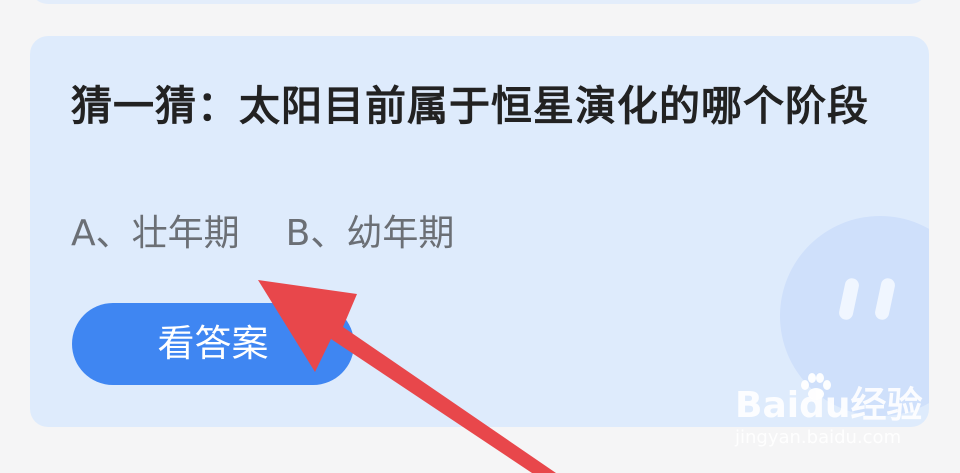 Image resolution: width=960 pixels, height=473 pixels. What do you see at coordinates (370, 233) in the screenshot?
I see `option-b: B、幼年期` at bounding box center [370, 233].